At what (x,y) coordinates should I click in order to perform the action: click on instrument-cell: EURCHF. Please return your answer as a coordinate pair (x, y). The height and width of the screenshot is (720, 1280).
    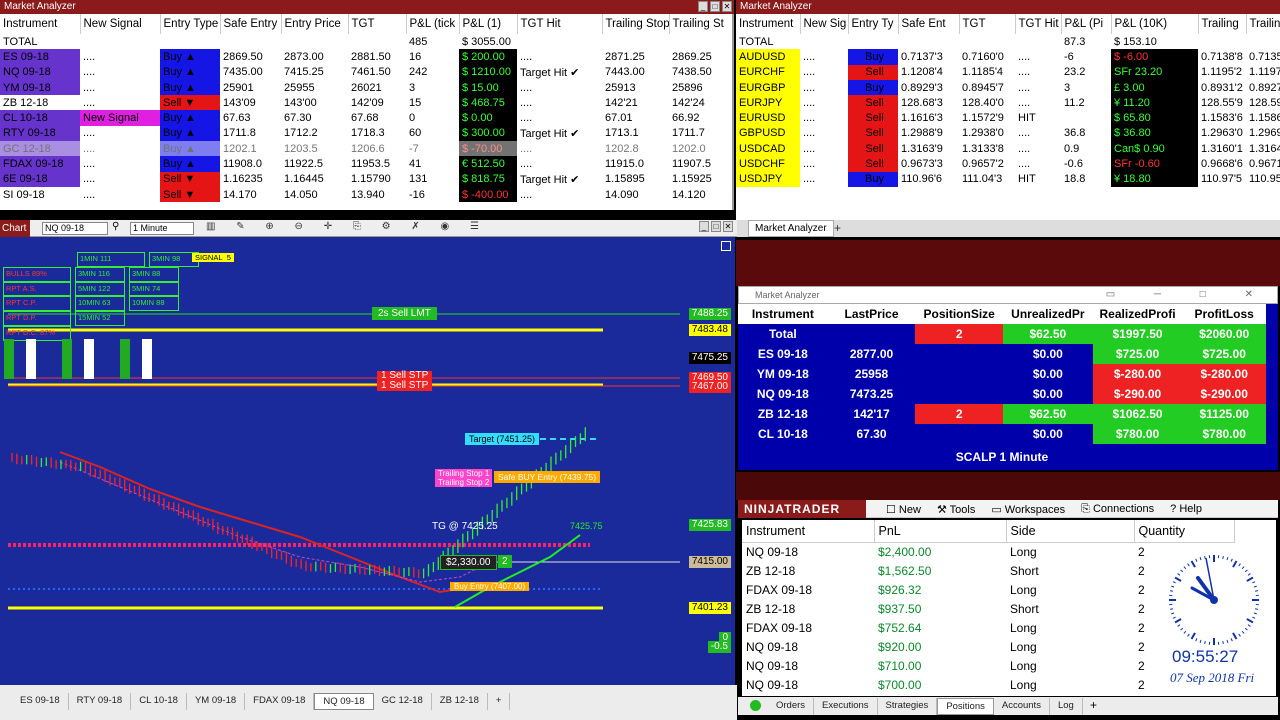
    Looking at the image, I should click on (768, 72).